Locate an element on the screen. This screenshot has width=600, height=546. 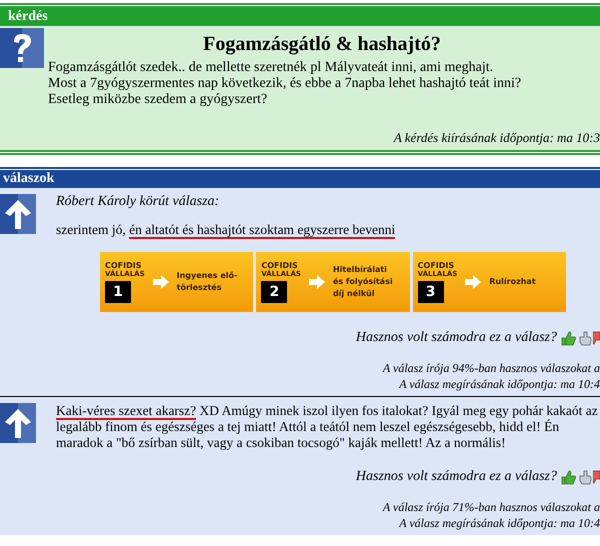
marked-text: Kaki-véres szexet akarsz? is located at coordinates (126, 411).